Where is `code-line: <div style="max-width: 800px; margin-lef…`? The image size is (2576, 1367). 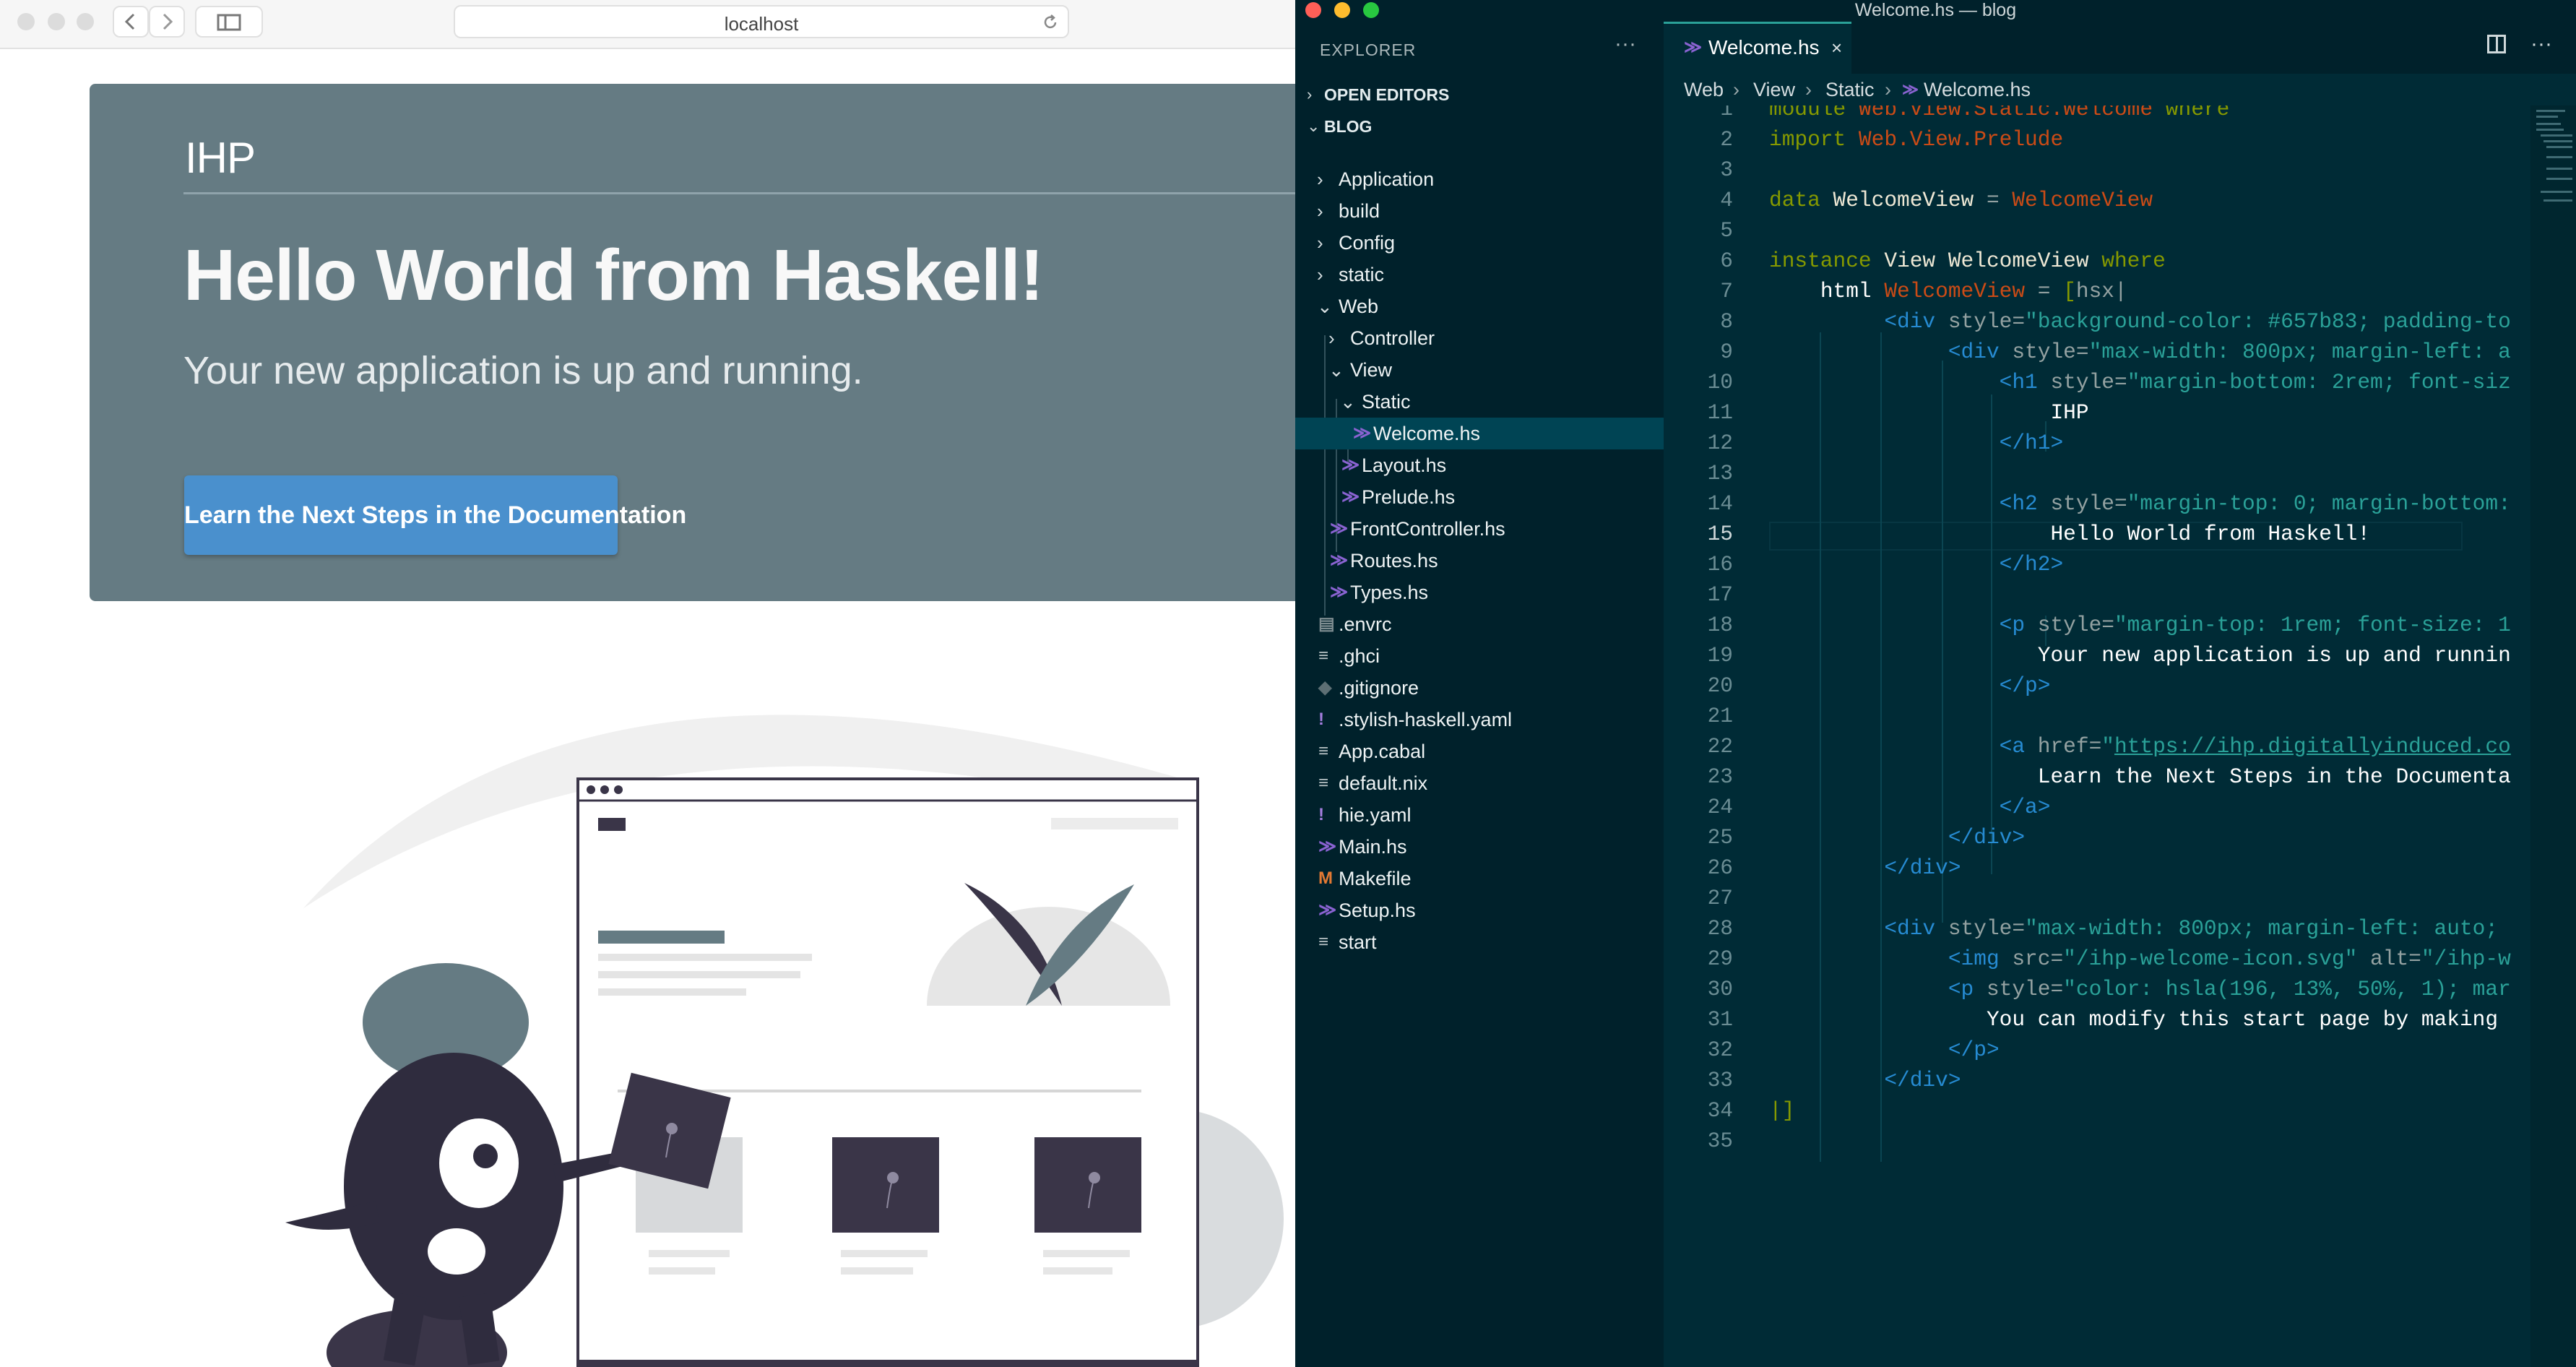 code-line: <div style="max-width: 800px; margin-lef… is located at coordinates (2140, 352).